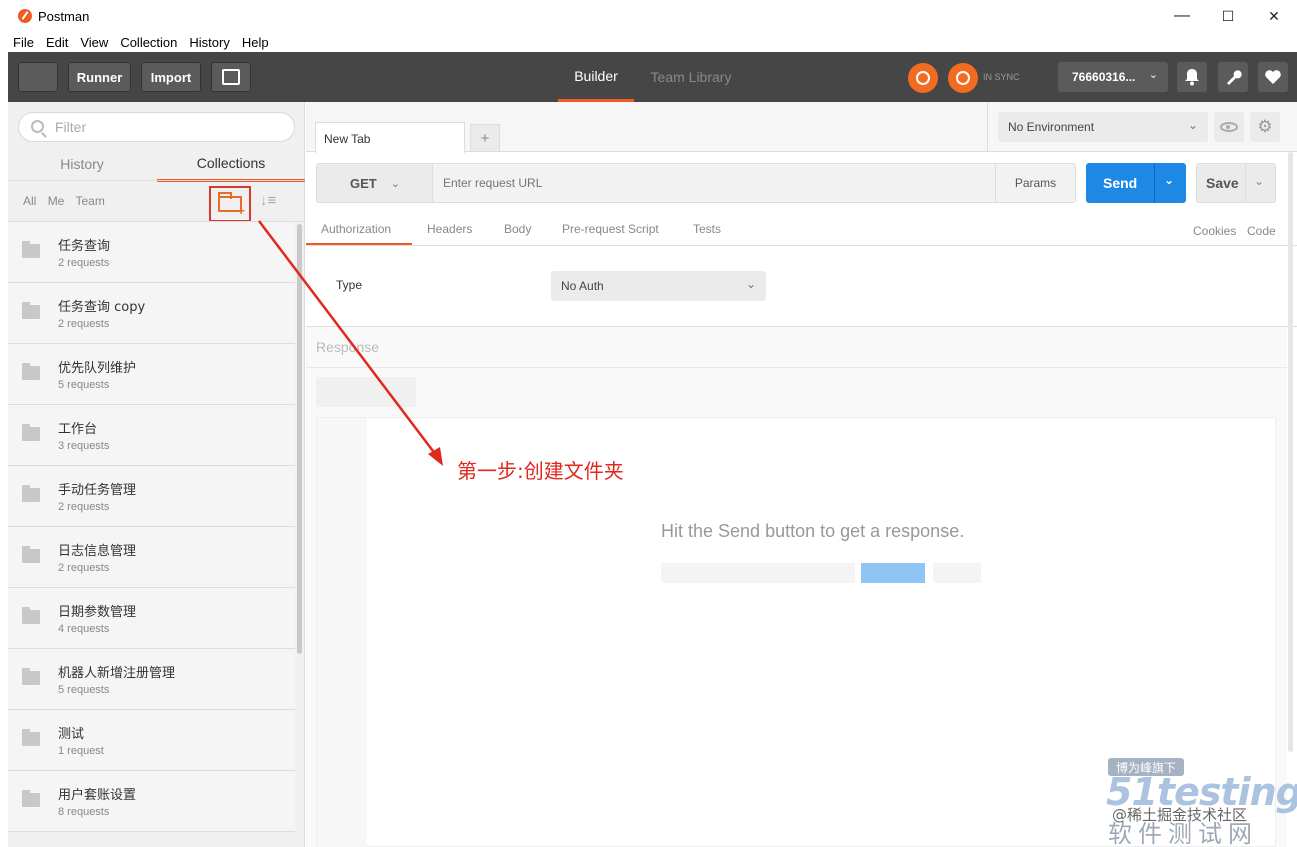 Image resolution: width=1297 pixels, height=847 pixels. I want to click on tab-headers: Headers, so click(449, 229).